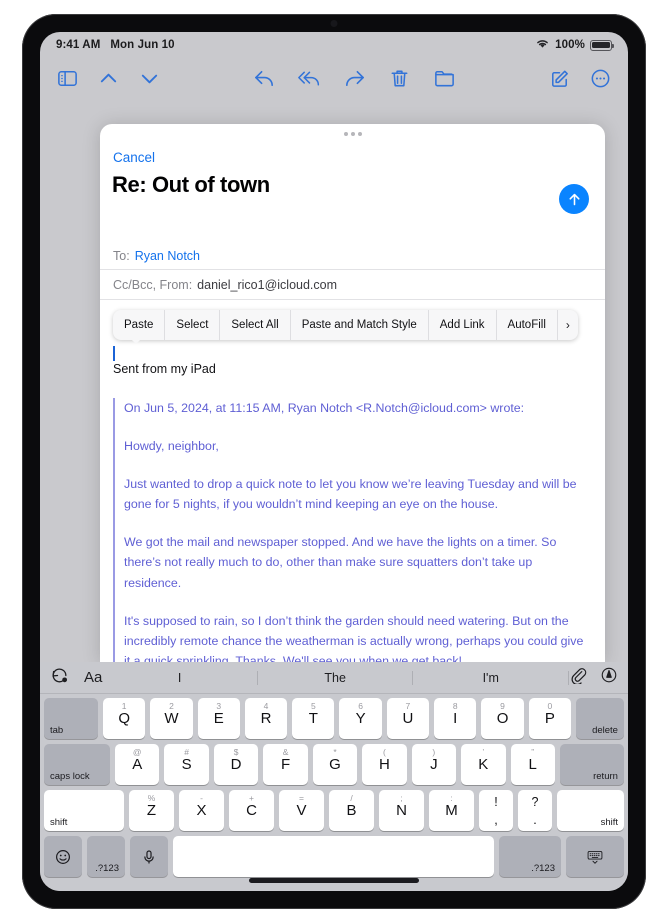  What do you see at coordinates (334, 880) in the screenshot?
I see `home-indicator` at bounding box center [334, 880].